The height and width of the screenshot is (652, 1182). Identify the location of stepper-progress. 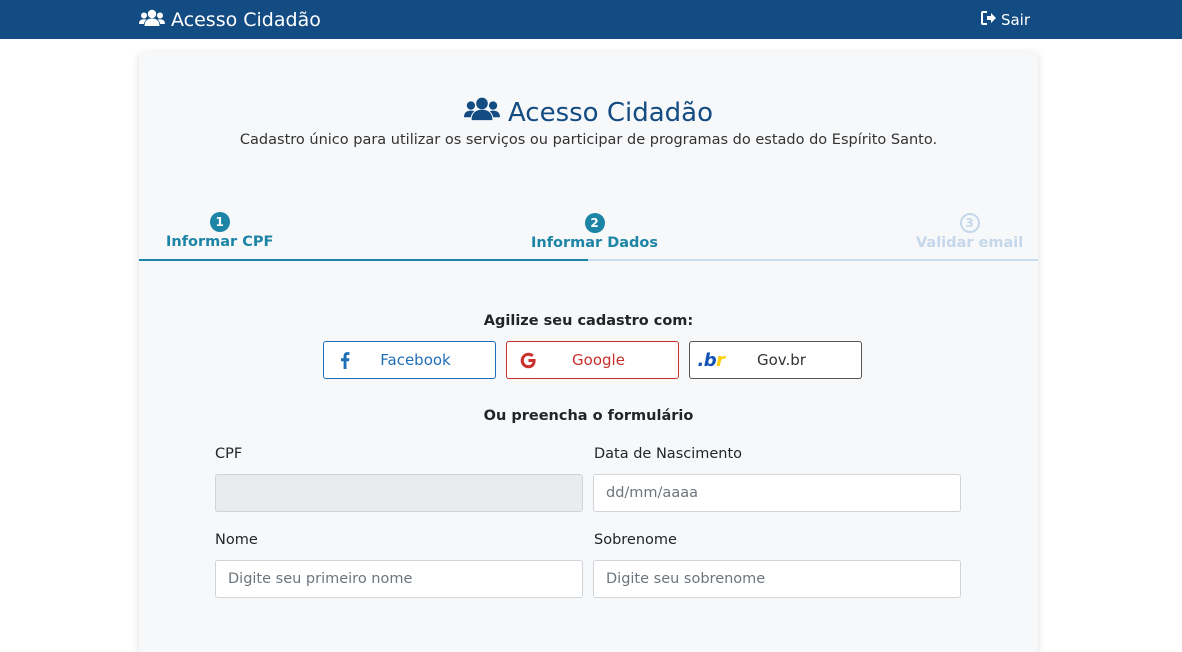
(363, 260).